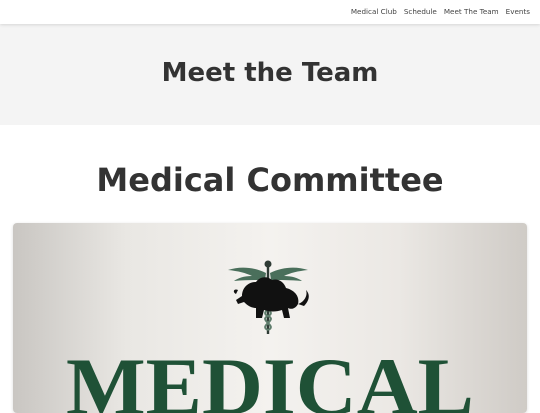  What do you see at coordinates (374, 11) in the screenshot?
I see `nav-item-medical-club: Medical Club` at bounding box center [374, 11].